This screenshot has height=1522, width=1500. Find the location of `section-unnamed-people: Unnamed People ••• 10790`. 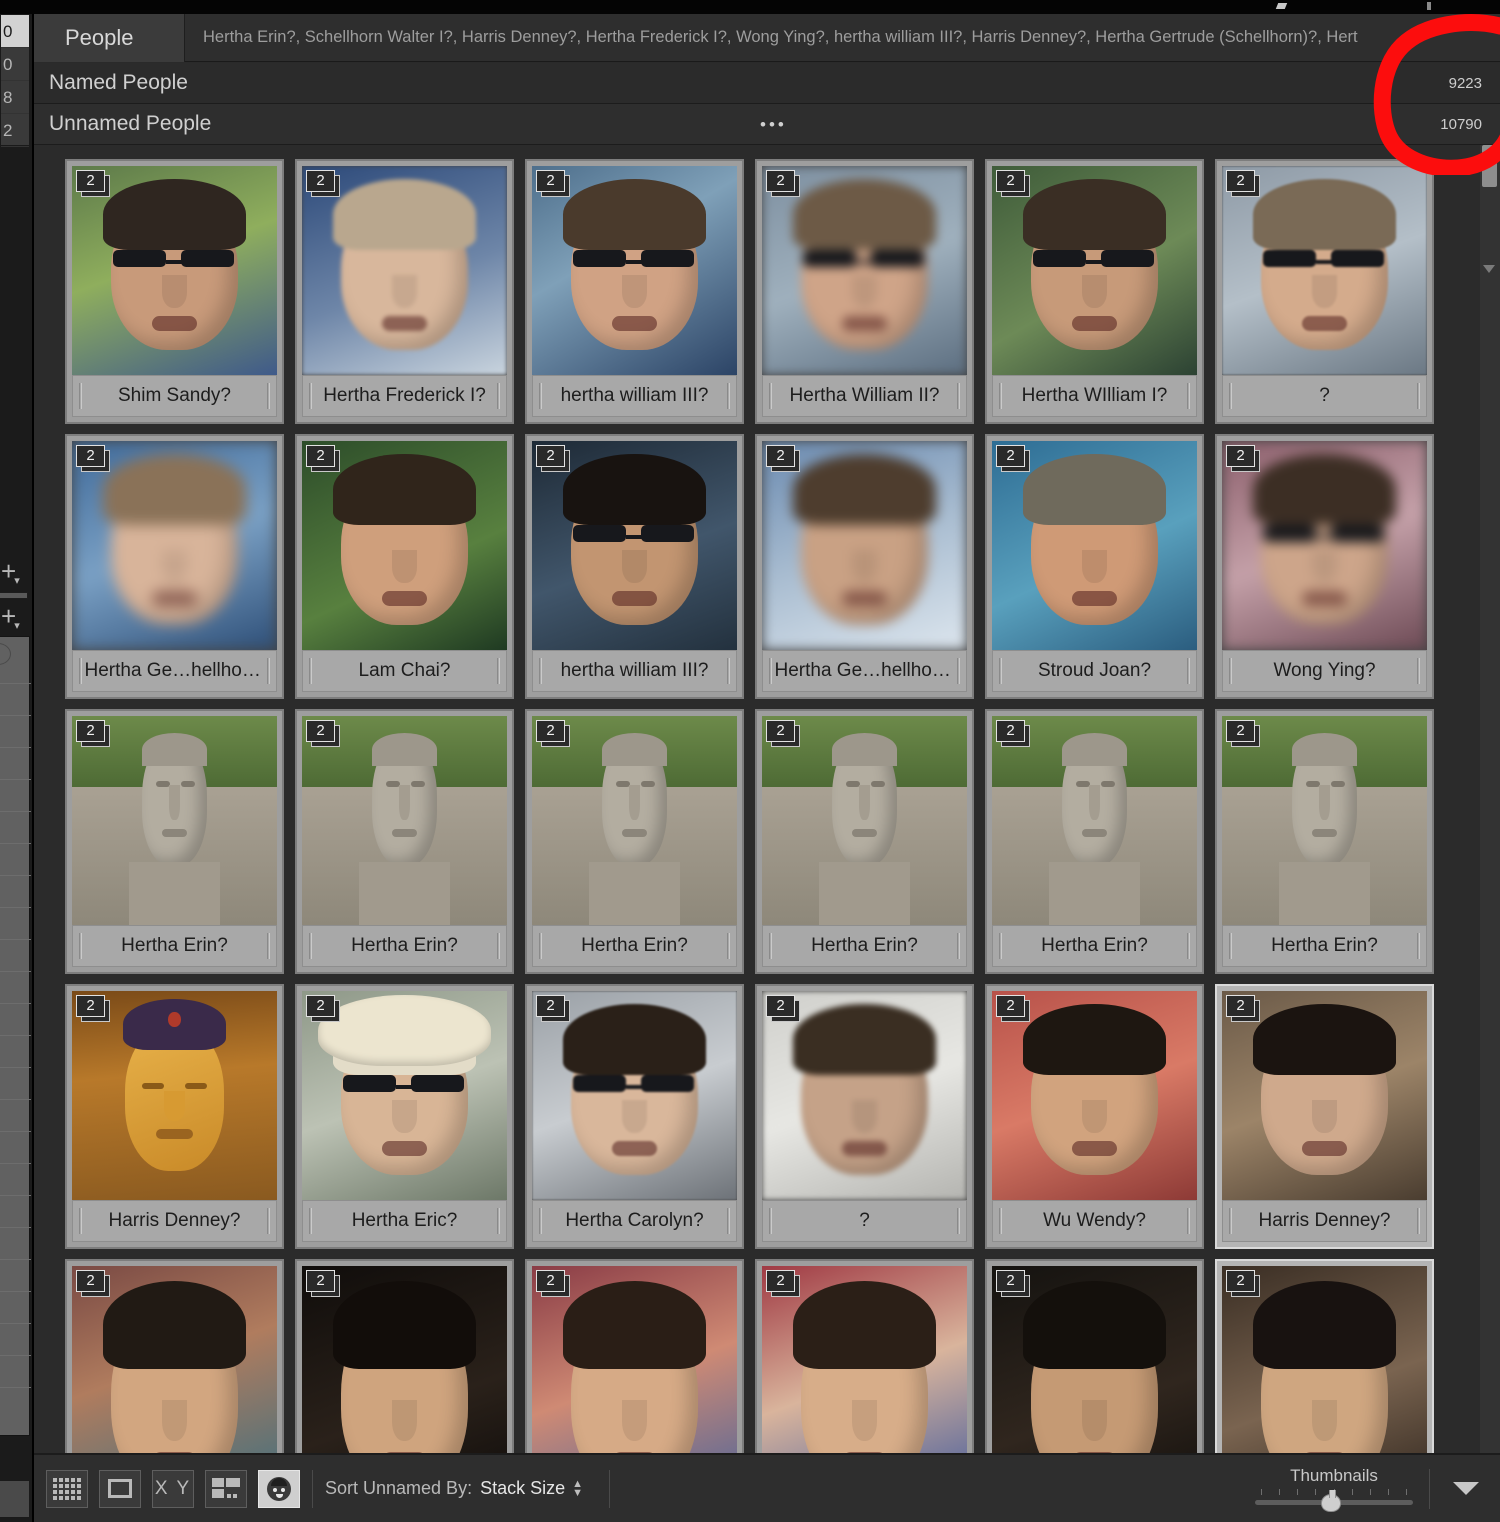

section-unnamed-people: Unnamed People ••• 10790 is located at coordinates (767, 124).